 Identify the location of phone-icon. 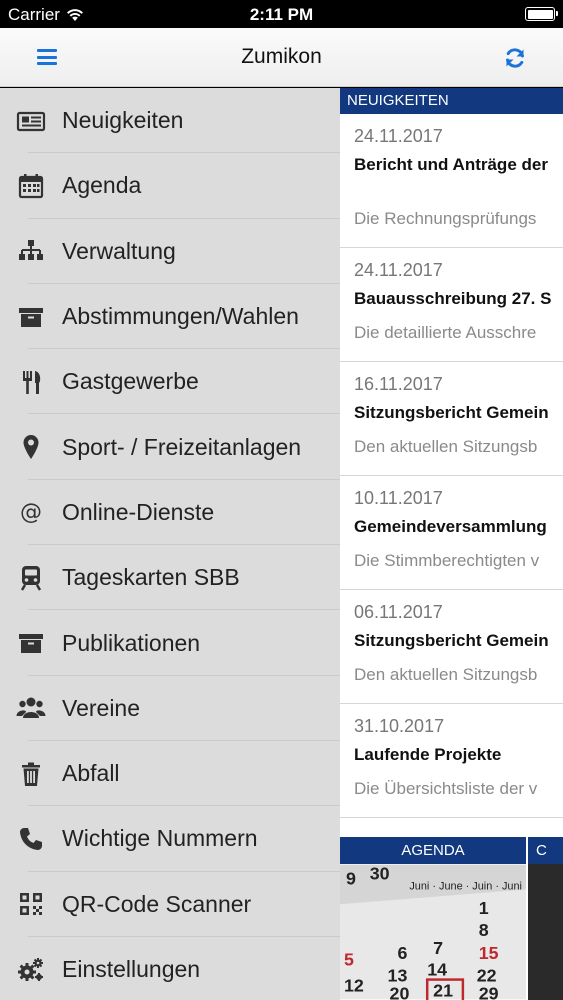
(31, 839).